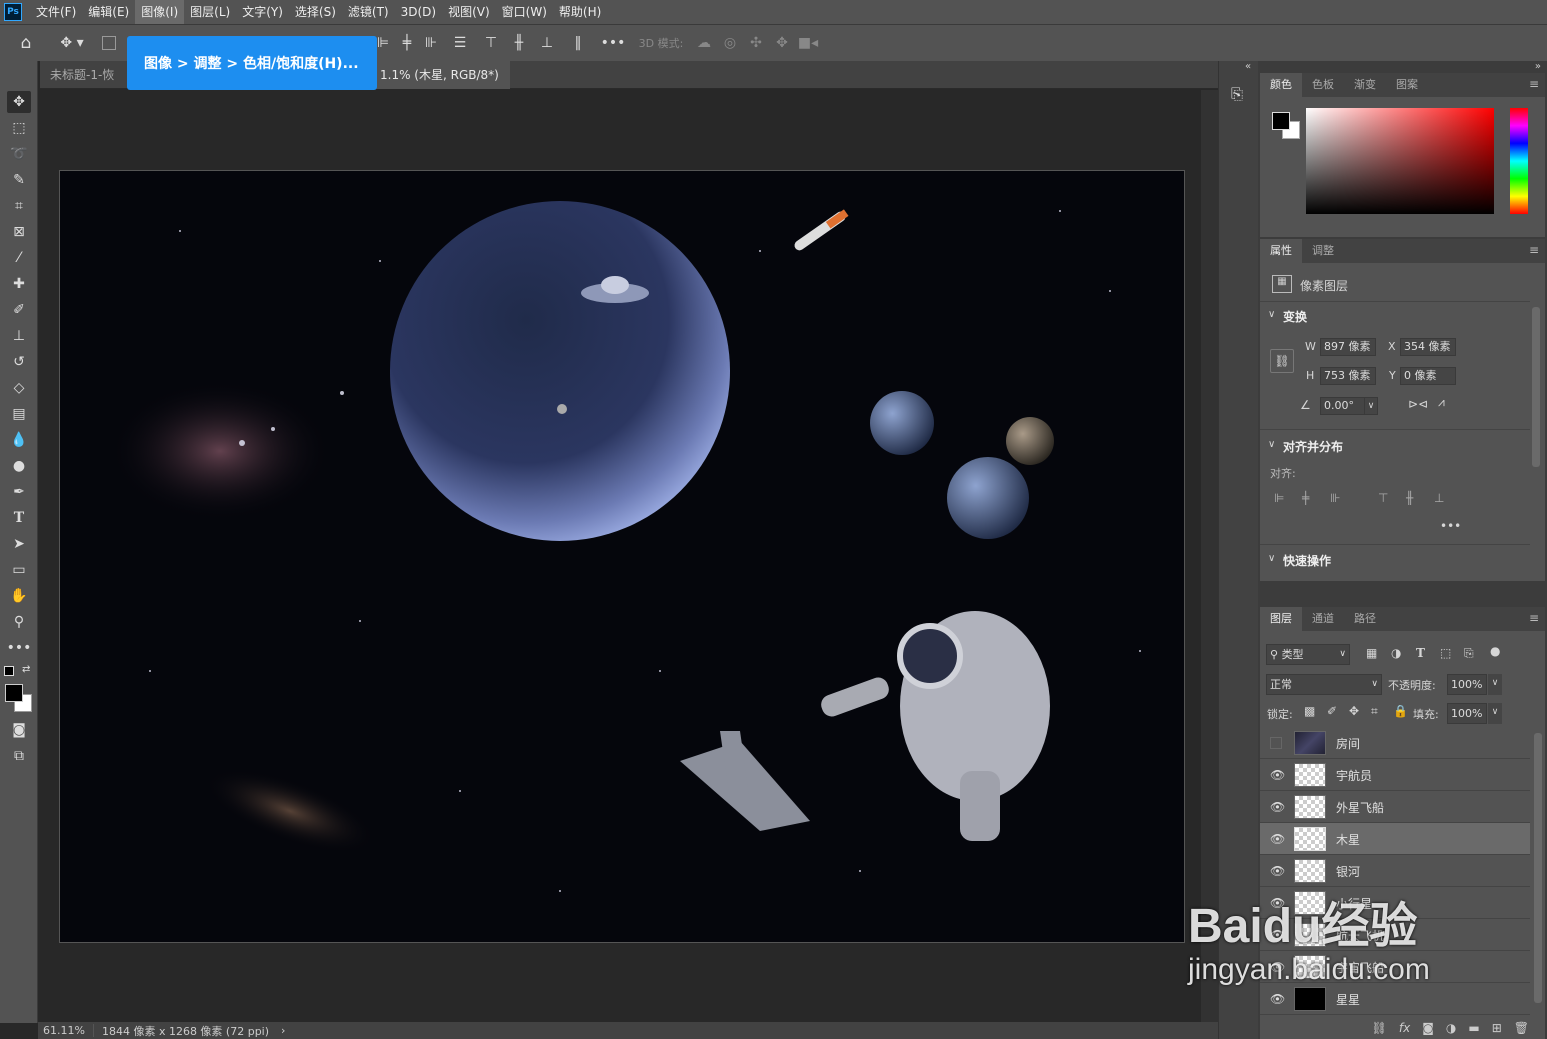  What do you see at coordinates (418, 12) in the screenshot?
I see `menu-3d: 3D(D)` at bounding box center [418, 12].